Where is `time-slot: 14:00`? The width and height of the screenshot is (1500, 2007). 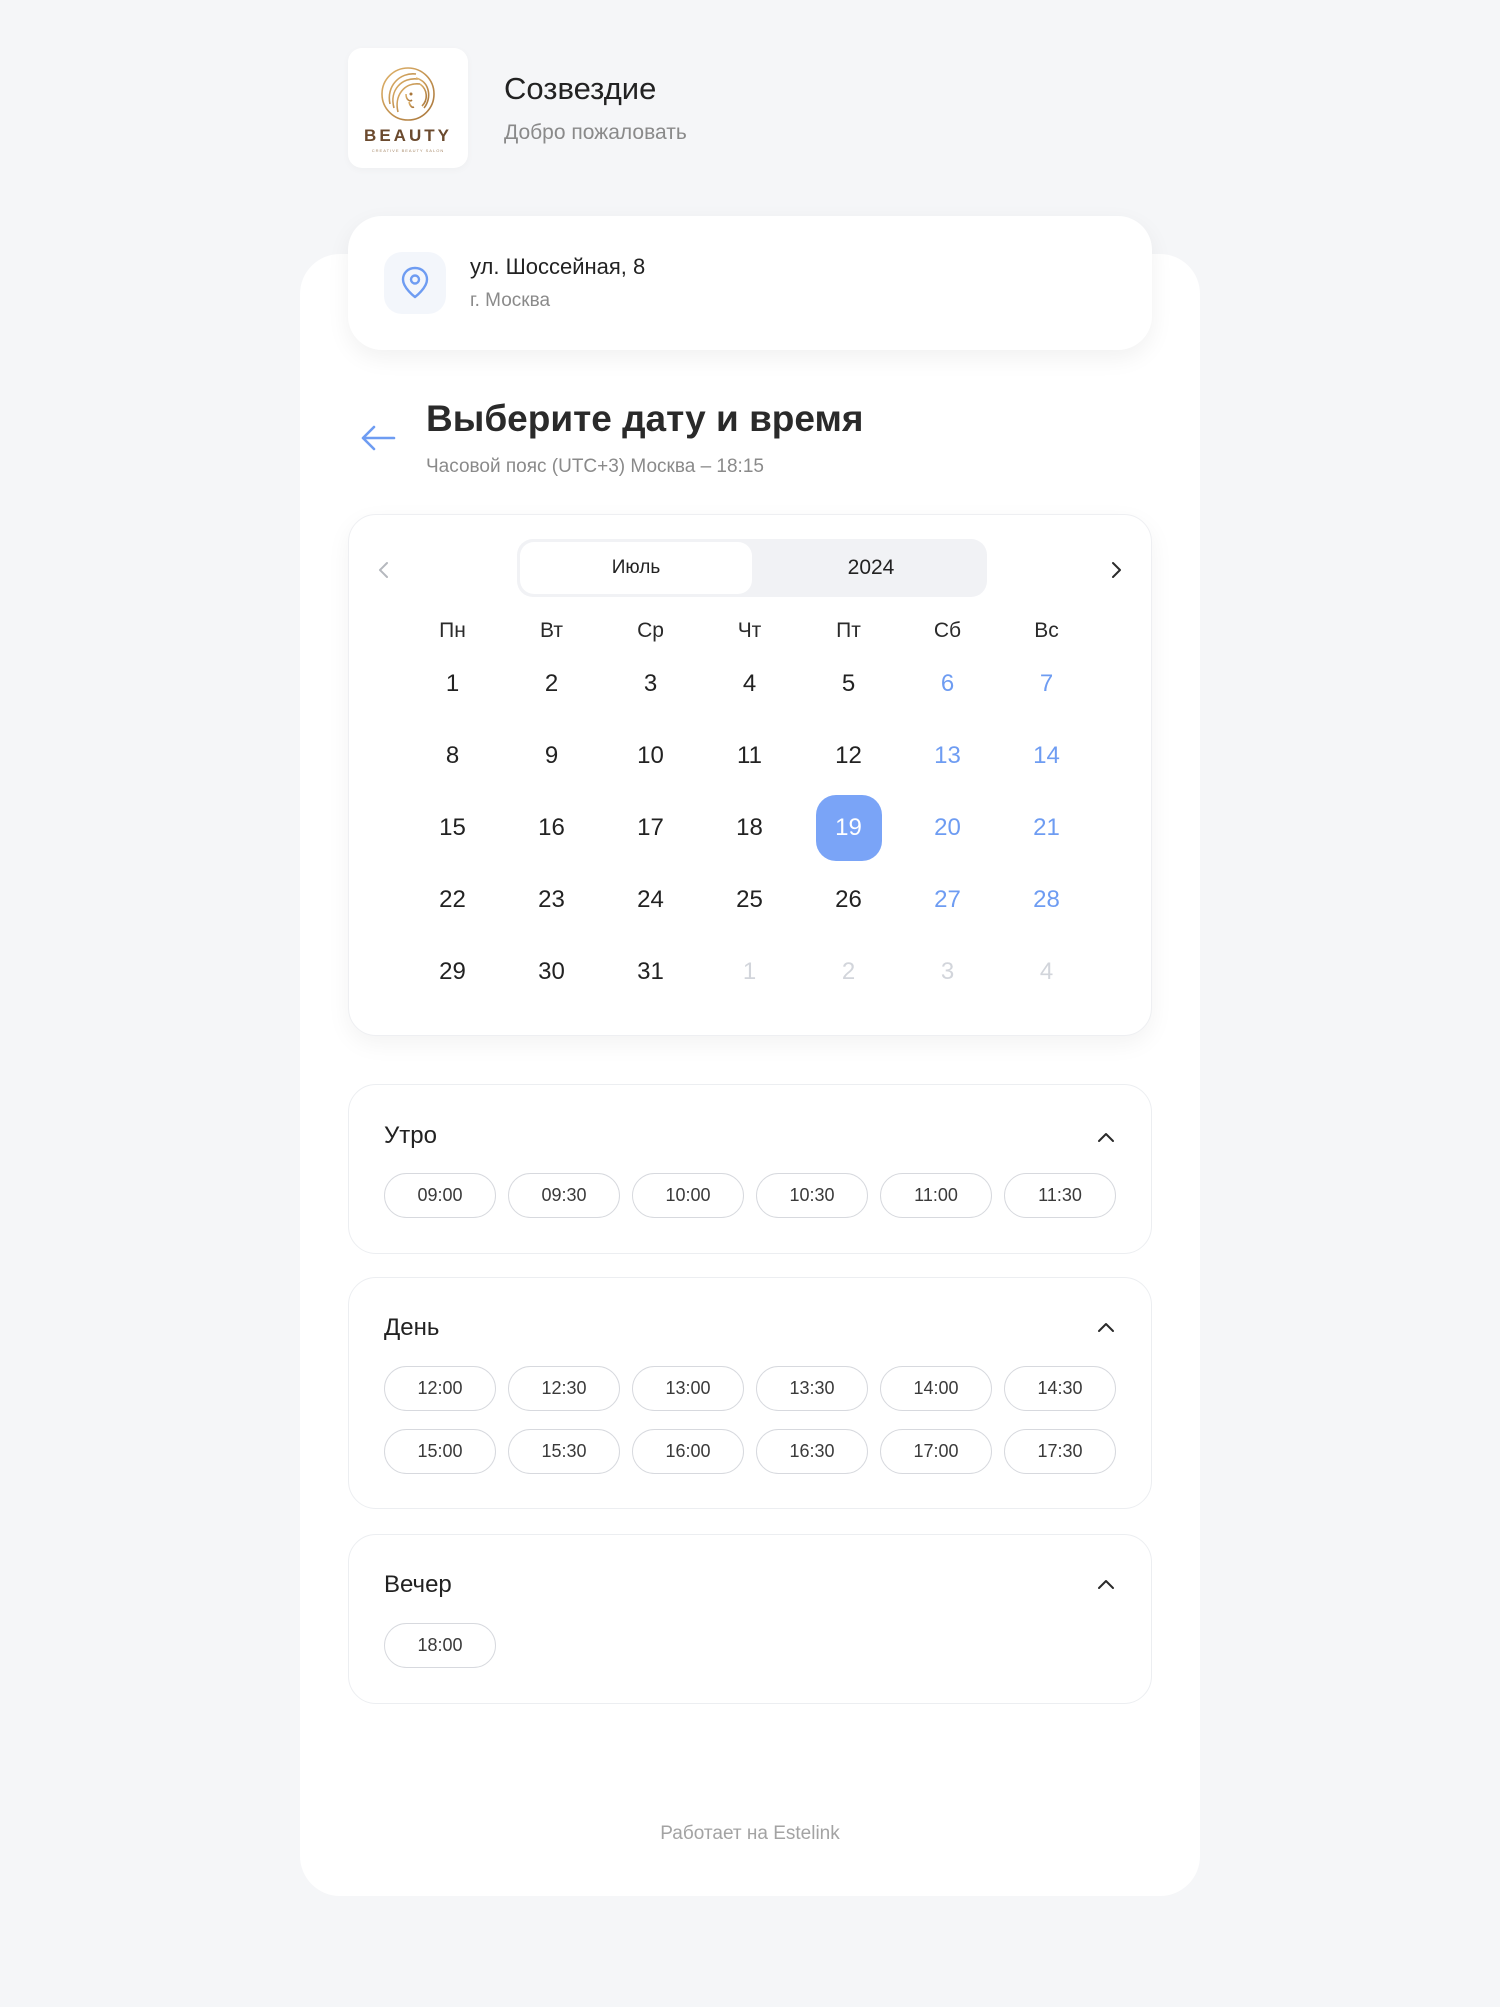 time-slot: 14:00 is located at coordinates (936, 1388).